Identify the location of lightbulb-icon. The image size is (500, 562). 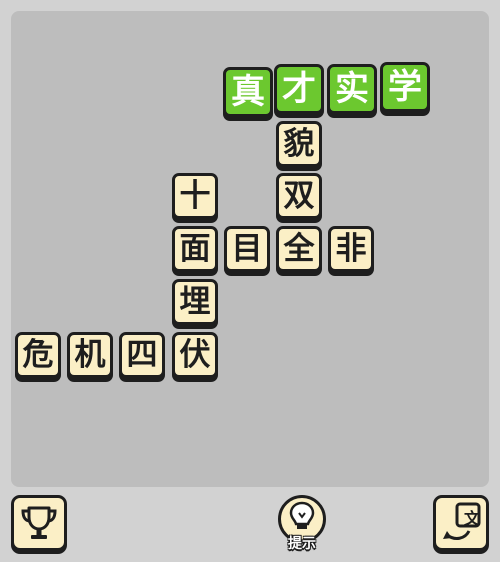
(302, 515).